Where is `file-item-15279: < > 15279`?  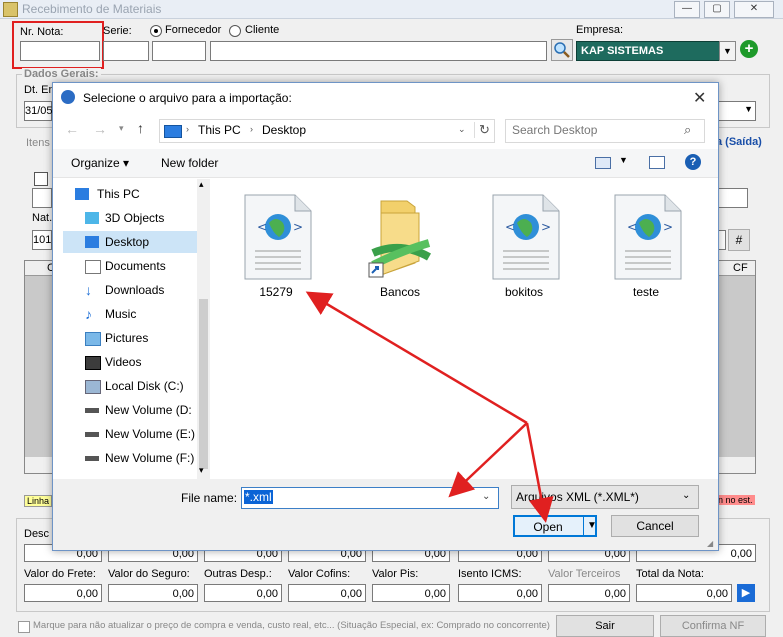 file-item-15279: < > 15279 is located at coordinates (276, 245).